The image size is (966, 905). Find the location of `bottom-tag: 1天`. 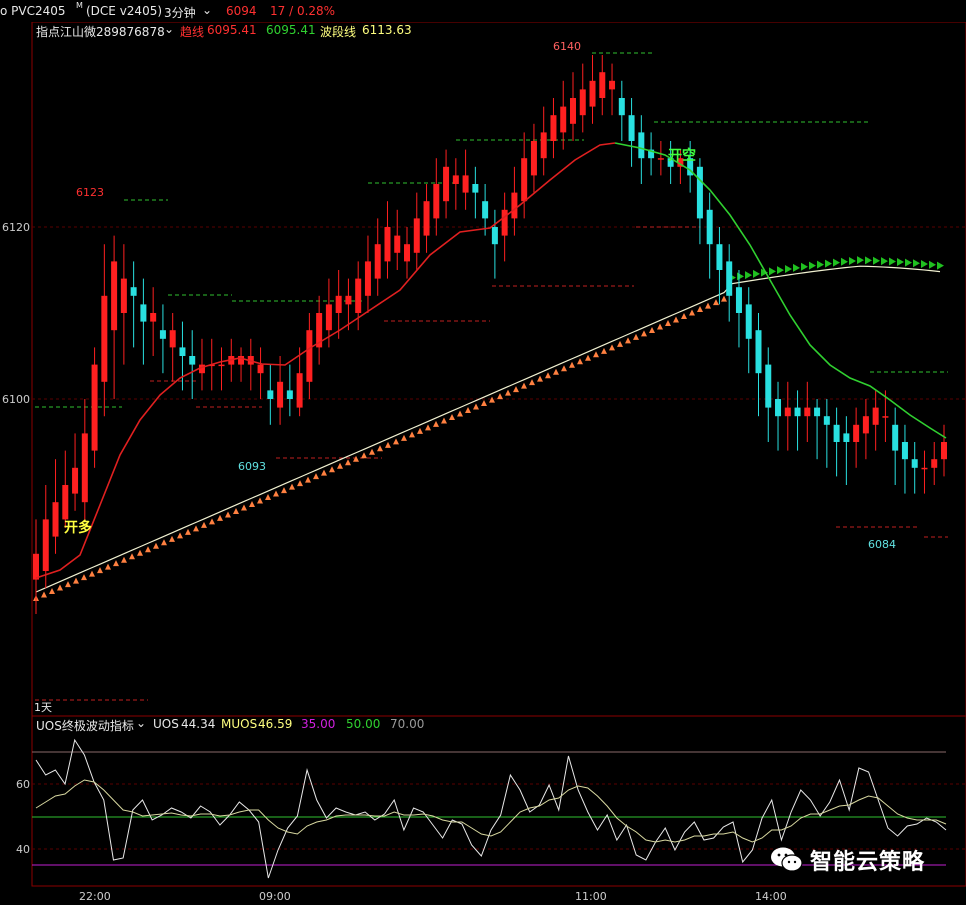

bottom-tag: 1天 is located at coordinates (43, 707).